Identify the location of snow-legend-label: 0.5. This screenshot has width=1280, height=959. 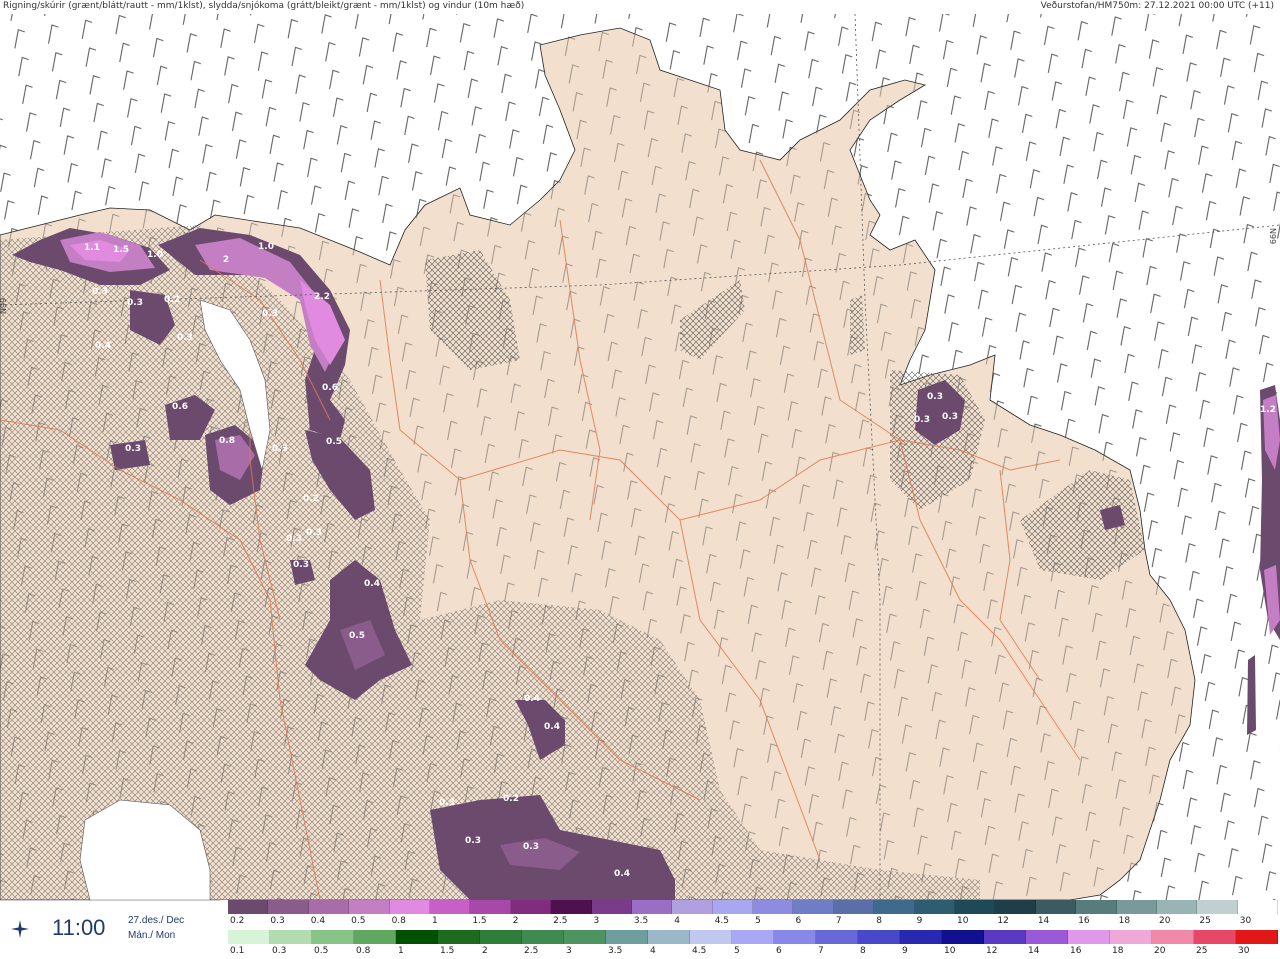
(358, 921).